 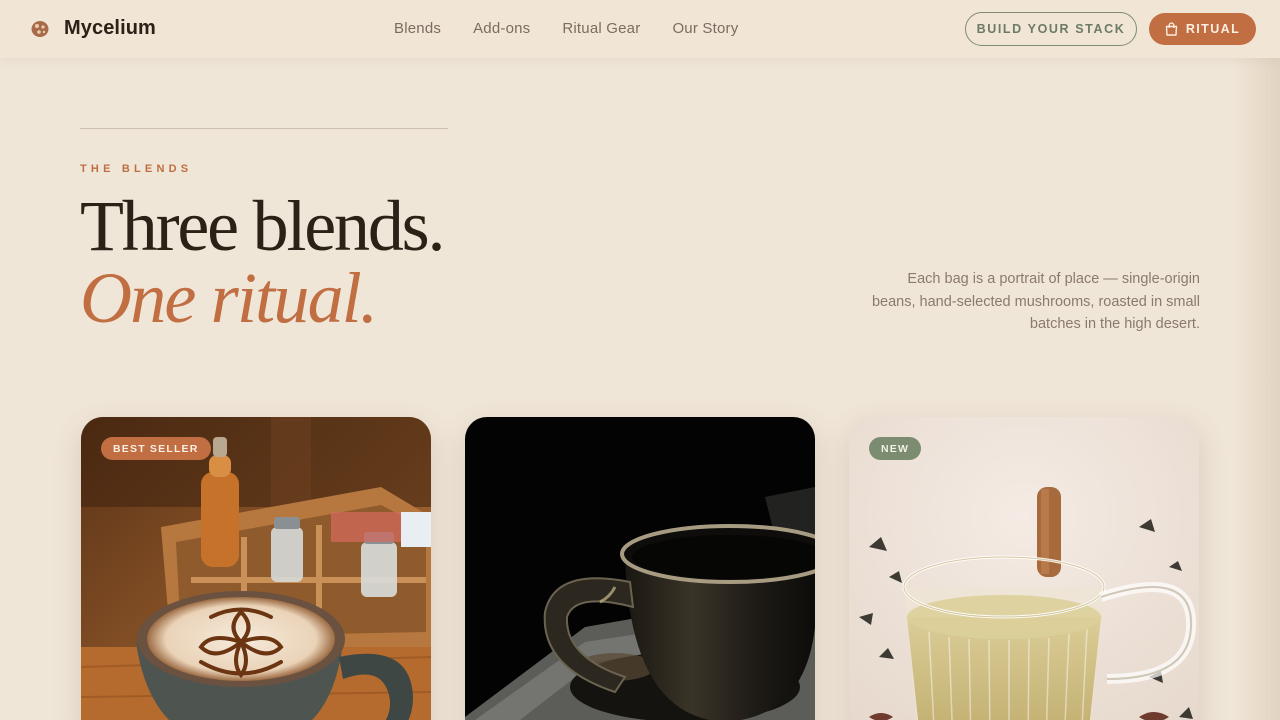 What do you see at coordinates (264, 128) in the screenshot?
I see `divider` at bounding box center [264, 128].